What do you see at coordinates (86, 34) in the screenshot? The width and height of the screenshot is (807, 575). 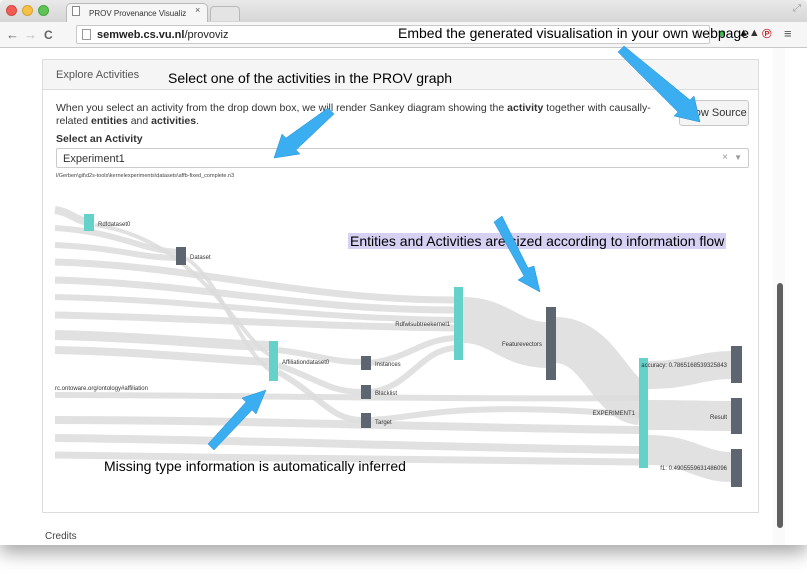 I see `page-icon` at bounding box center [86, 34].